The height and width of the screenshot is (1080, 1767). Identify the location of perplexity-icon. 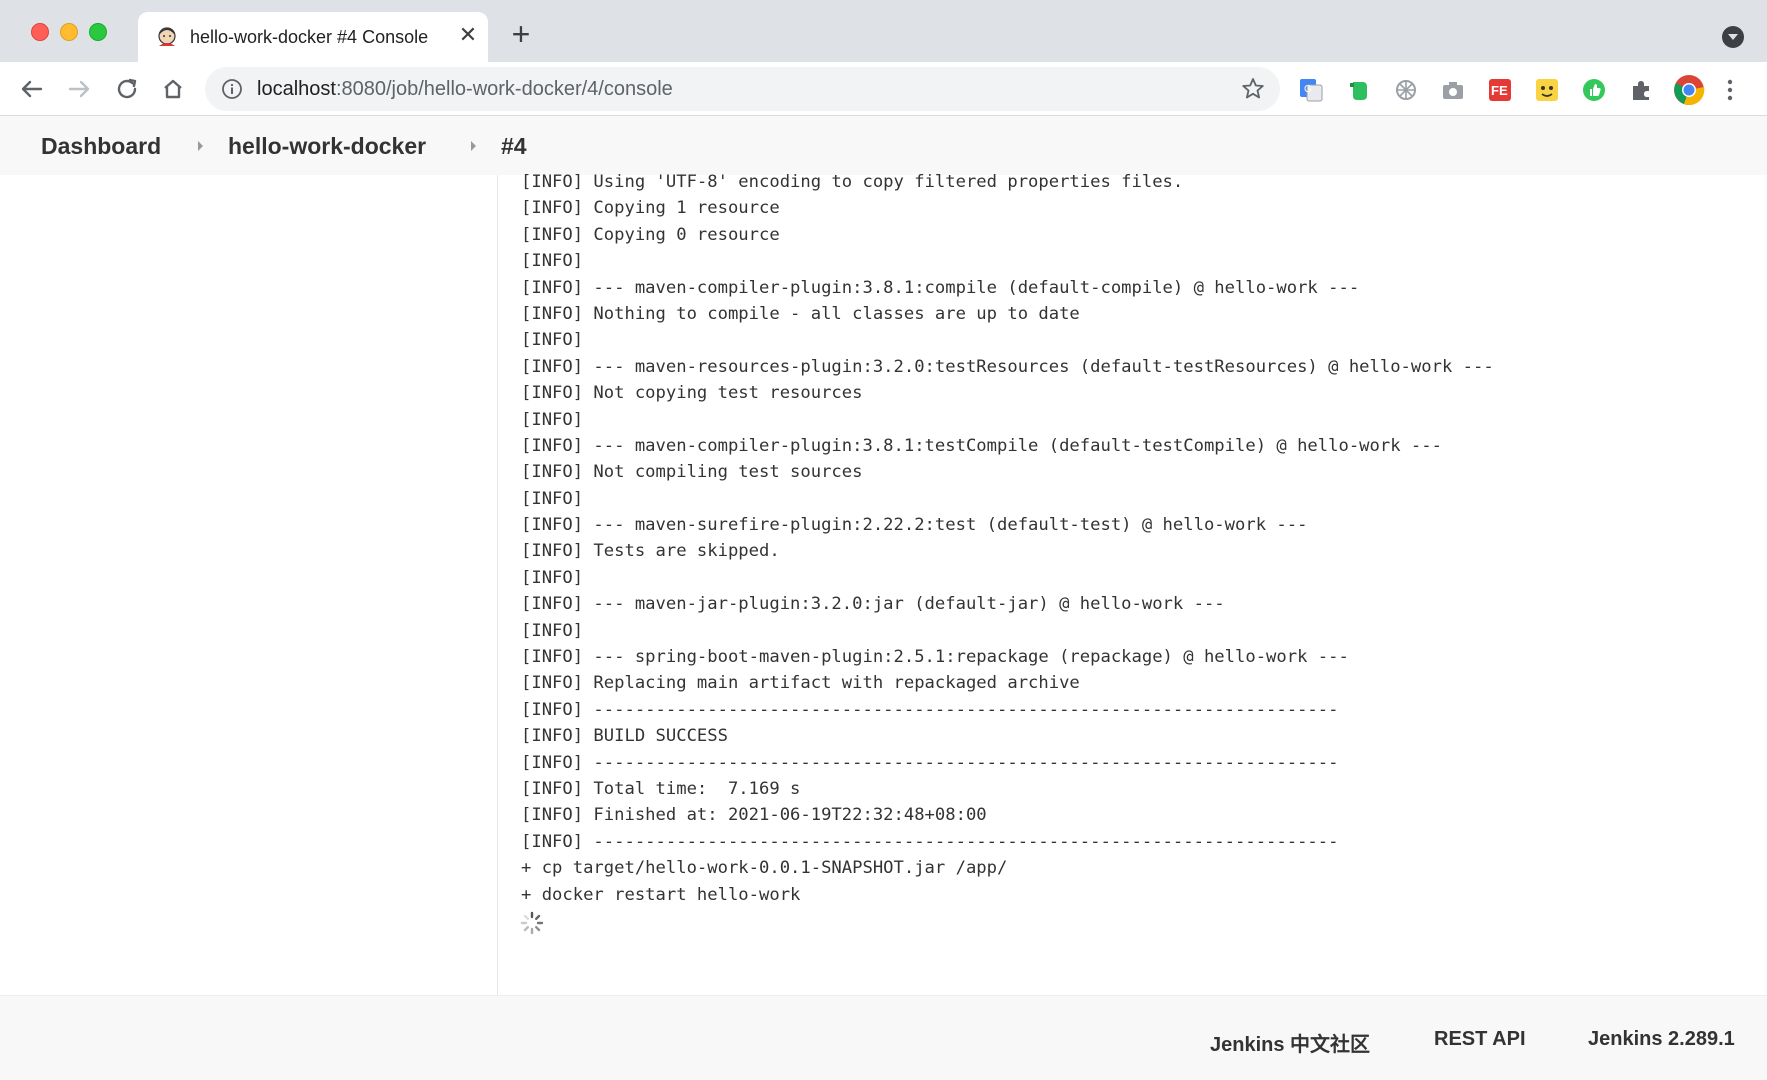
(1406, 90).